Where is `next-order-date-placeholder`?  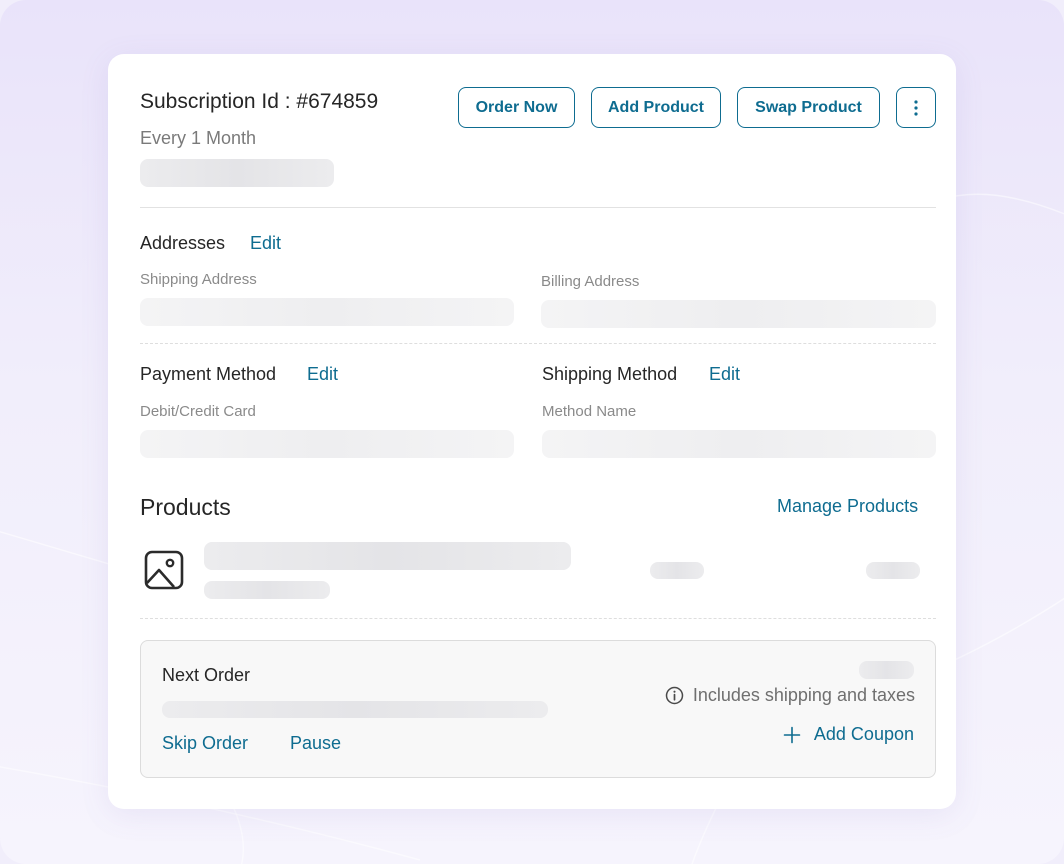 next-order-date-placeholder is located at coordinates (355, 709).